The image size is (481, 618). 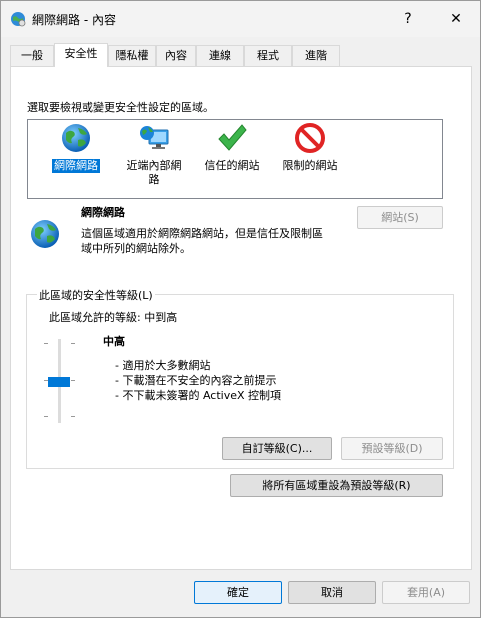 What do you see at coordinates (336, 485) in the screenshot?
I see `reset-all-zones-button: 將所有區域重設為預設等級(R)` at bounding box center [336, 485].